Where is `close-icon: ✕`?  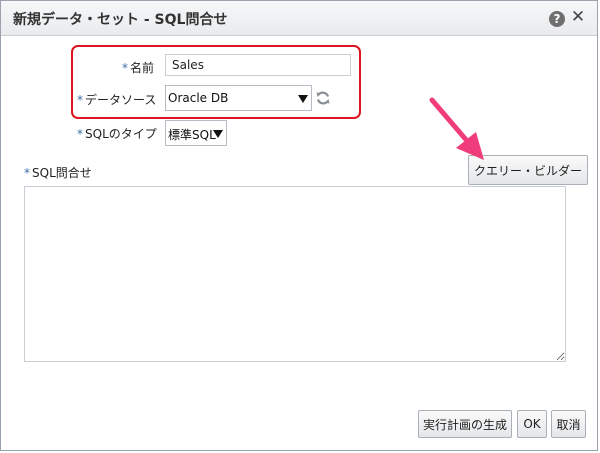
close-icon: ✕ is located at coordinates (578, 17).